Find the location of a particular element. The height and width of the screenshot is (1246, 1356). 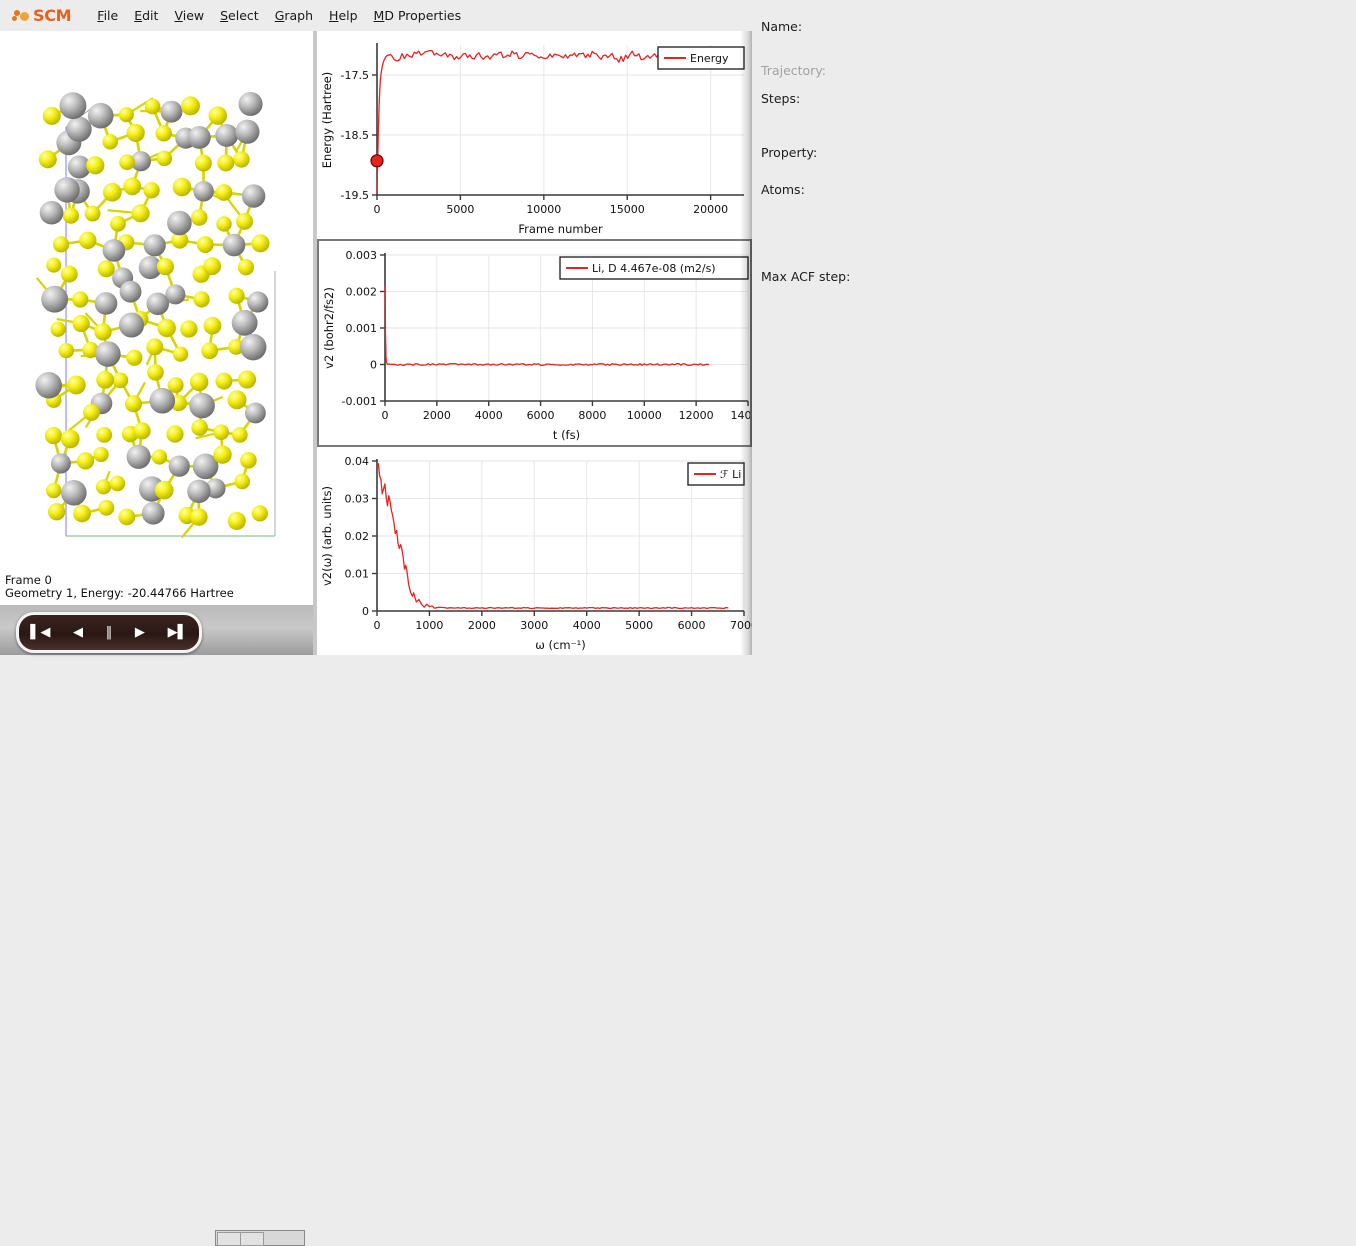

max-acf-row: Max ACF step: is located at coordinates (805, 276).